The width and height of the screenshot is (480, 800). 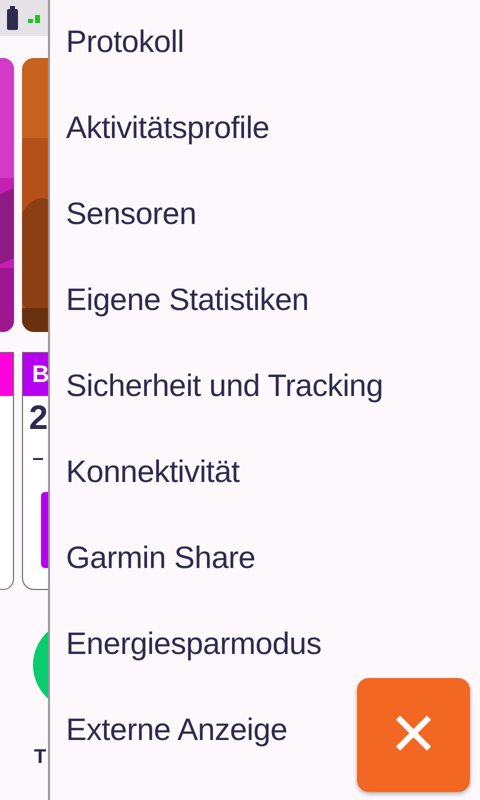 I want to click on menu-item: Externe Anzeige, so click(x=177, y=730).